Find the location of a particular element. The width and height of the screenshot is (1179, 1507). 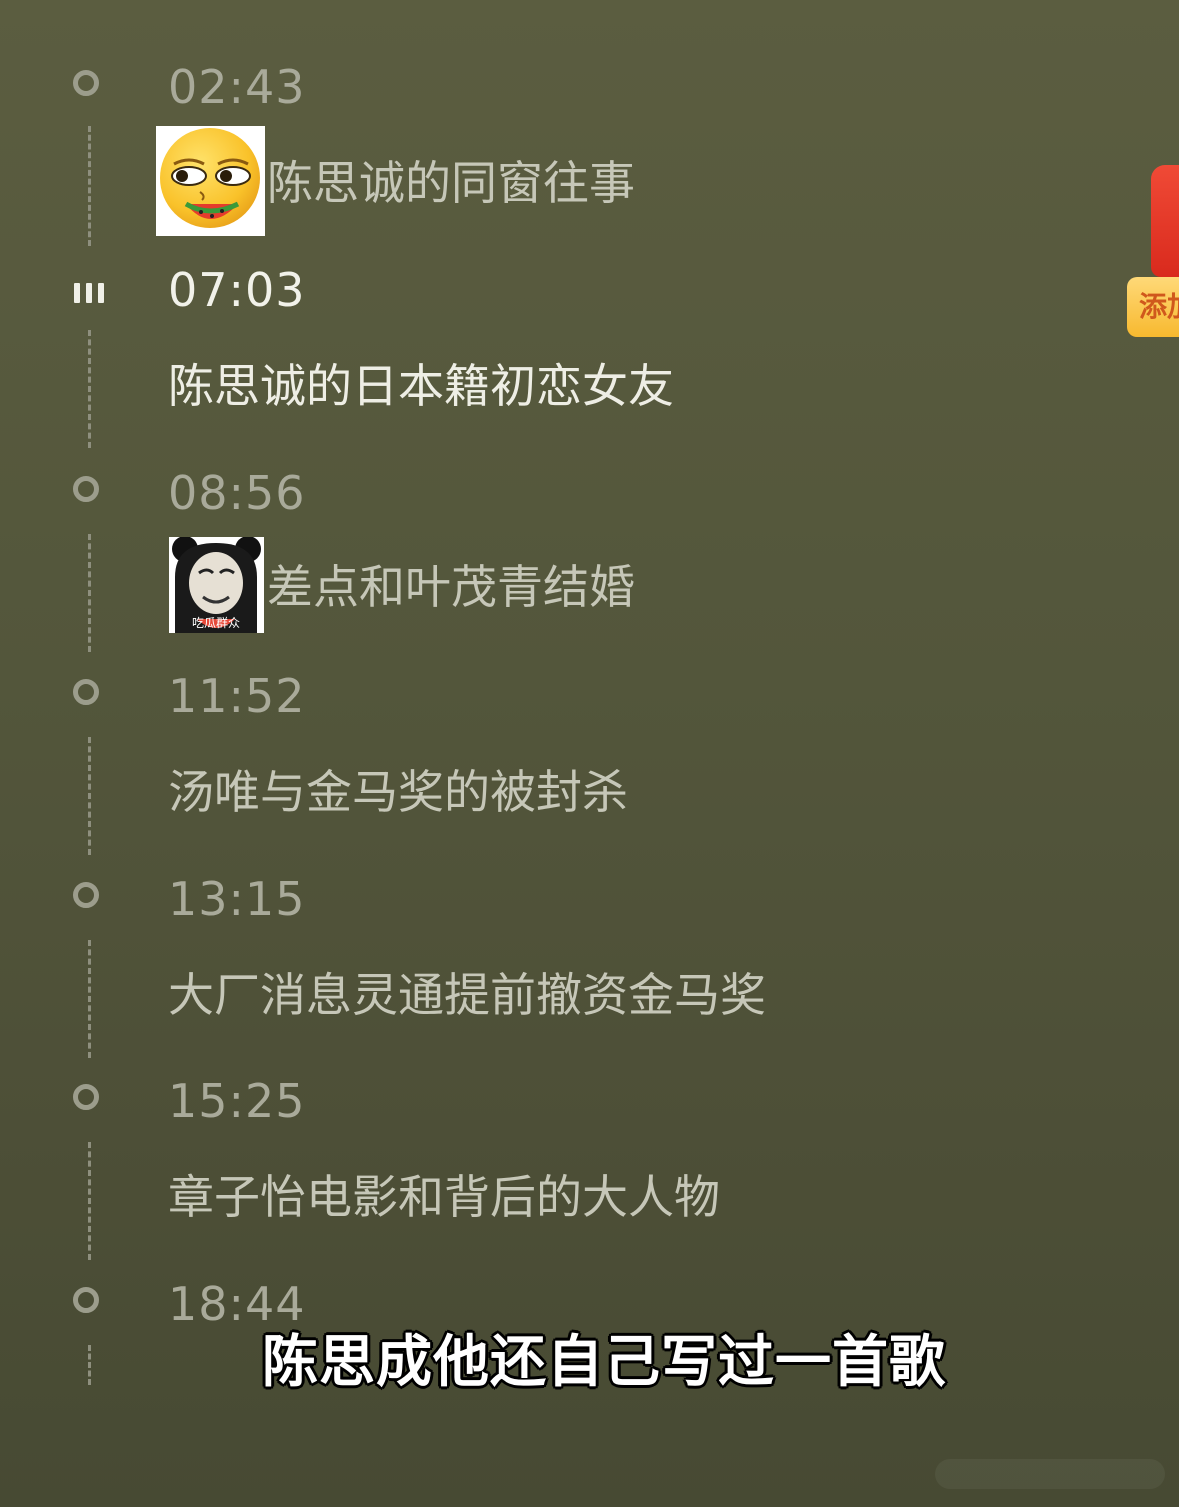

chapter-time: 15:25 is located at coordinates (237, 1101).